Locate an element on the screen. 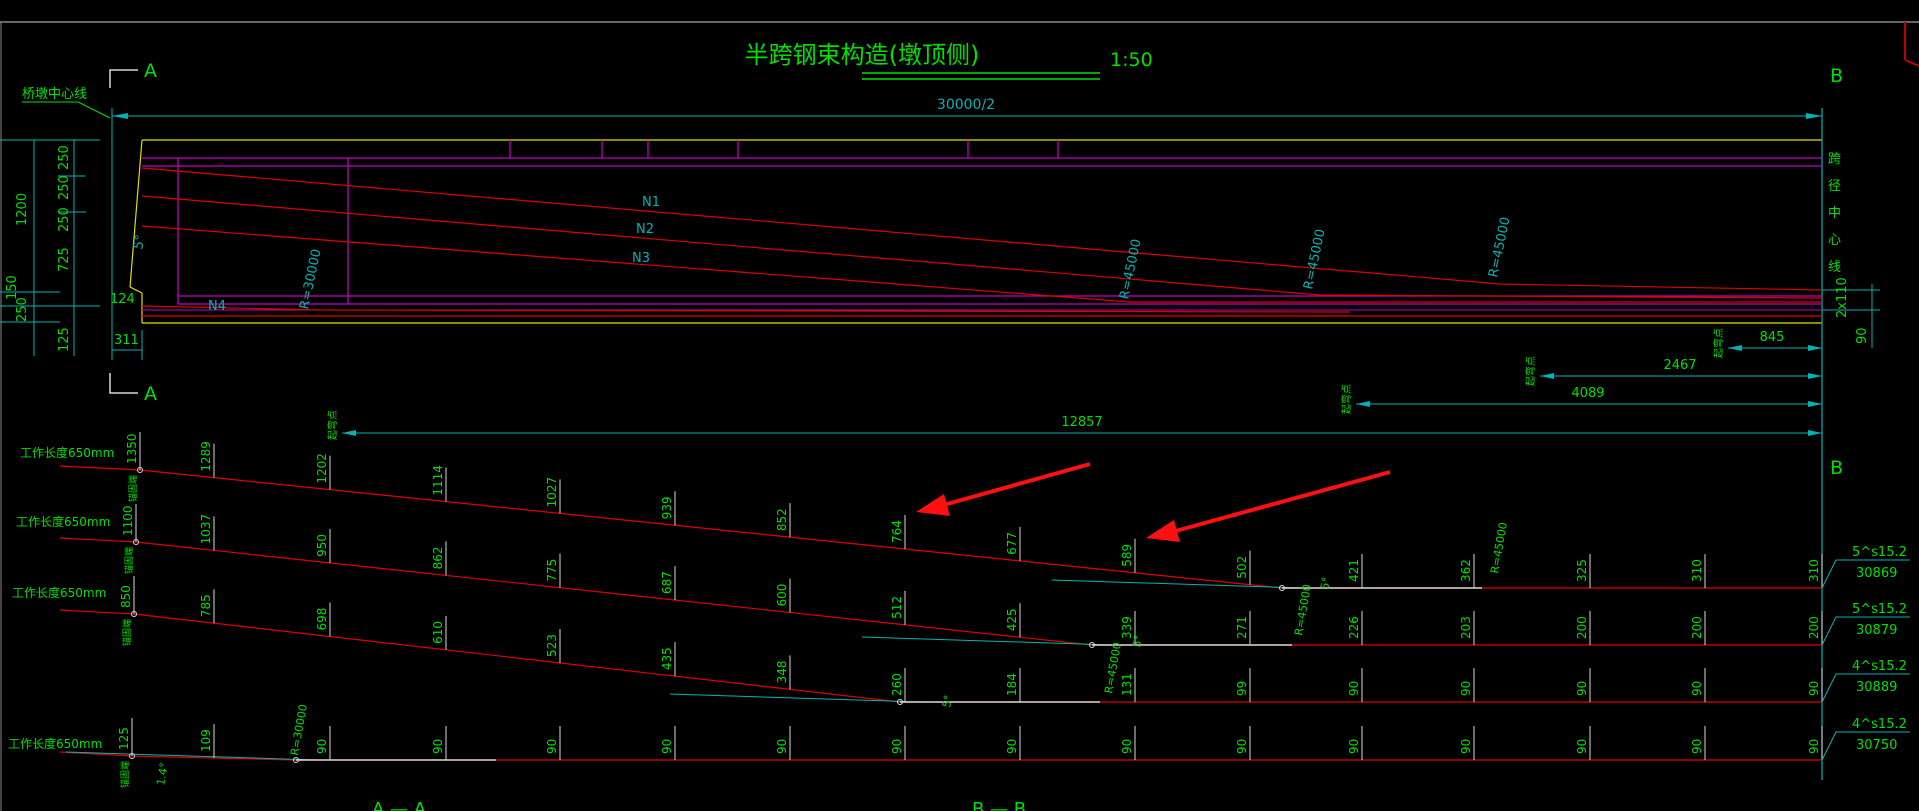  ordinate-value: 348 is located at coordinates (782, 671).